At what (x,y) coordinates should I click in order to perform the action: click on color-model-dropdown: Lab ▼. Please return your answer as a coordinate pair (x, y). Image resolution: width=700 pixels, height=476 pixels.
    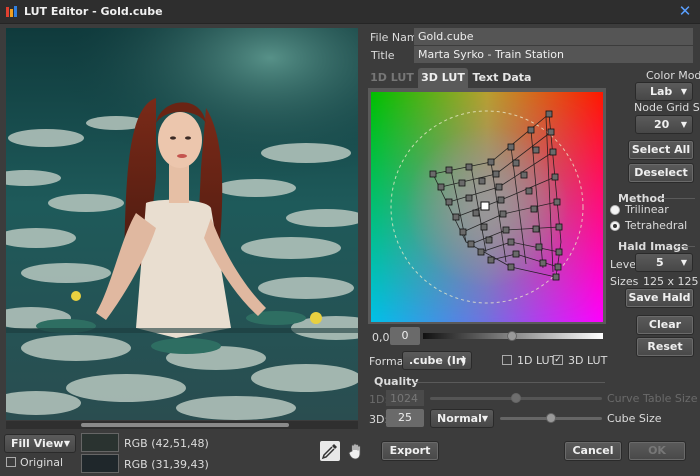
    Looking at the image, I should click on (664, 91).